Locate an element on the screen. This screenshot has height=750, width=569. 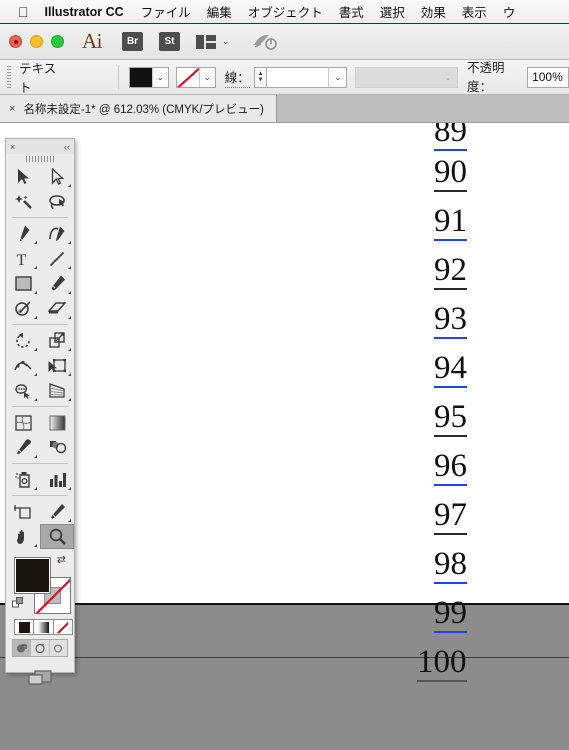
type-tool: T is located at coordinates (23, 258).